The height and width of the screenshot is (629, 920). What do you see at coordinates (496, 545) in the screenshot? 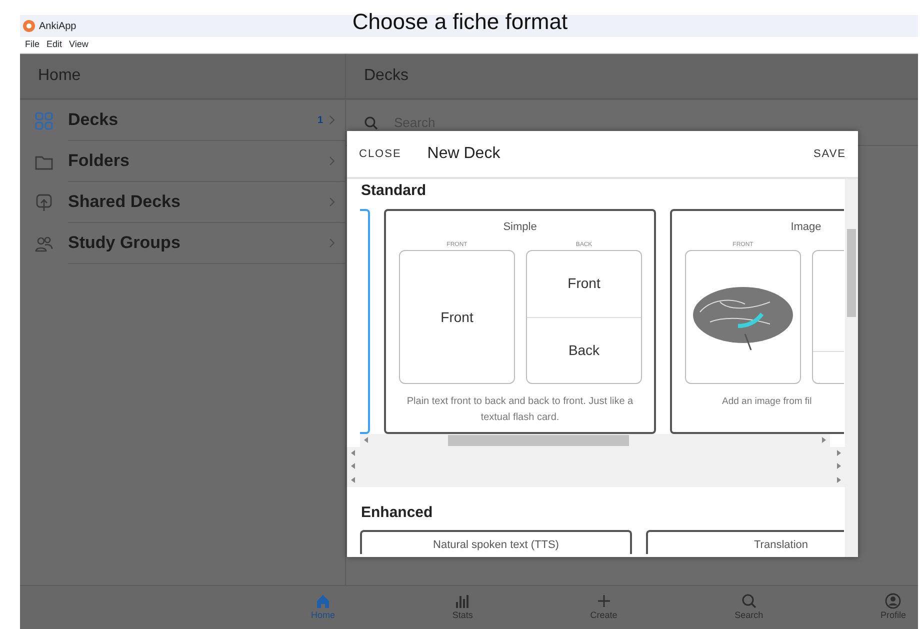
I see `format-name: Natural spoken text (TTS)` at bounding box center [496, 545].